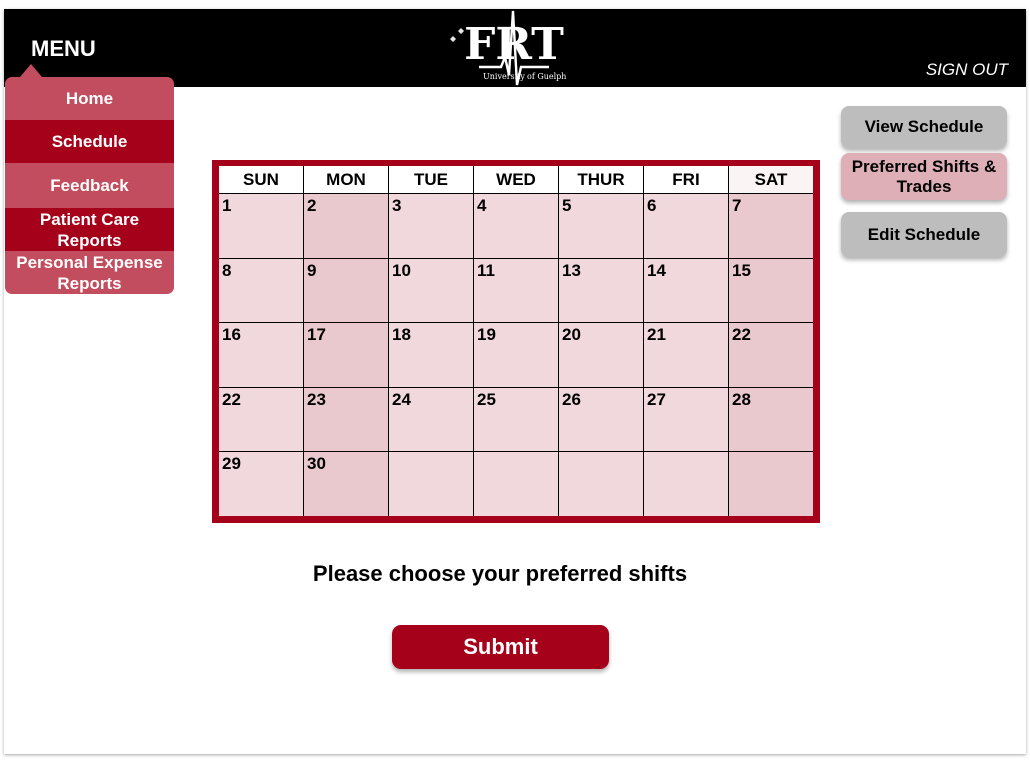 This screenshot has height=770, width=1030. What do you see at coordinates (924, 127) in the screenshot?
I see `view-schedule-button: View Schedule` at bounding box center [924, 127].